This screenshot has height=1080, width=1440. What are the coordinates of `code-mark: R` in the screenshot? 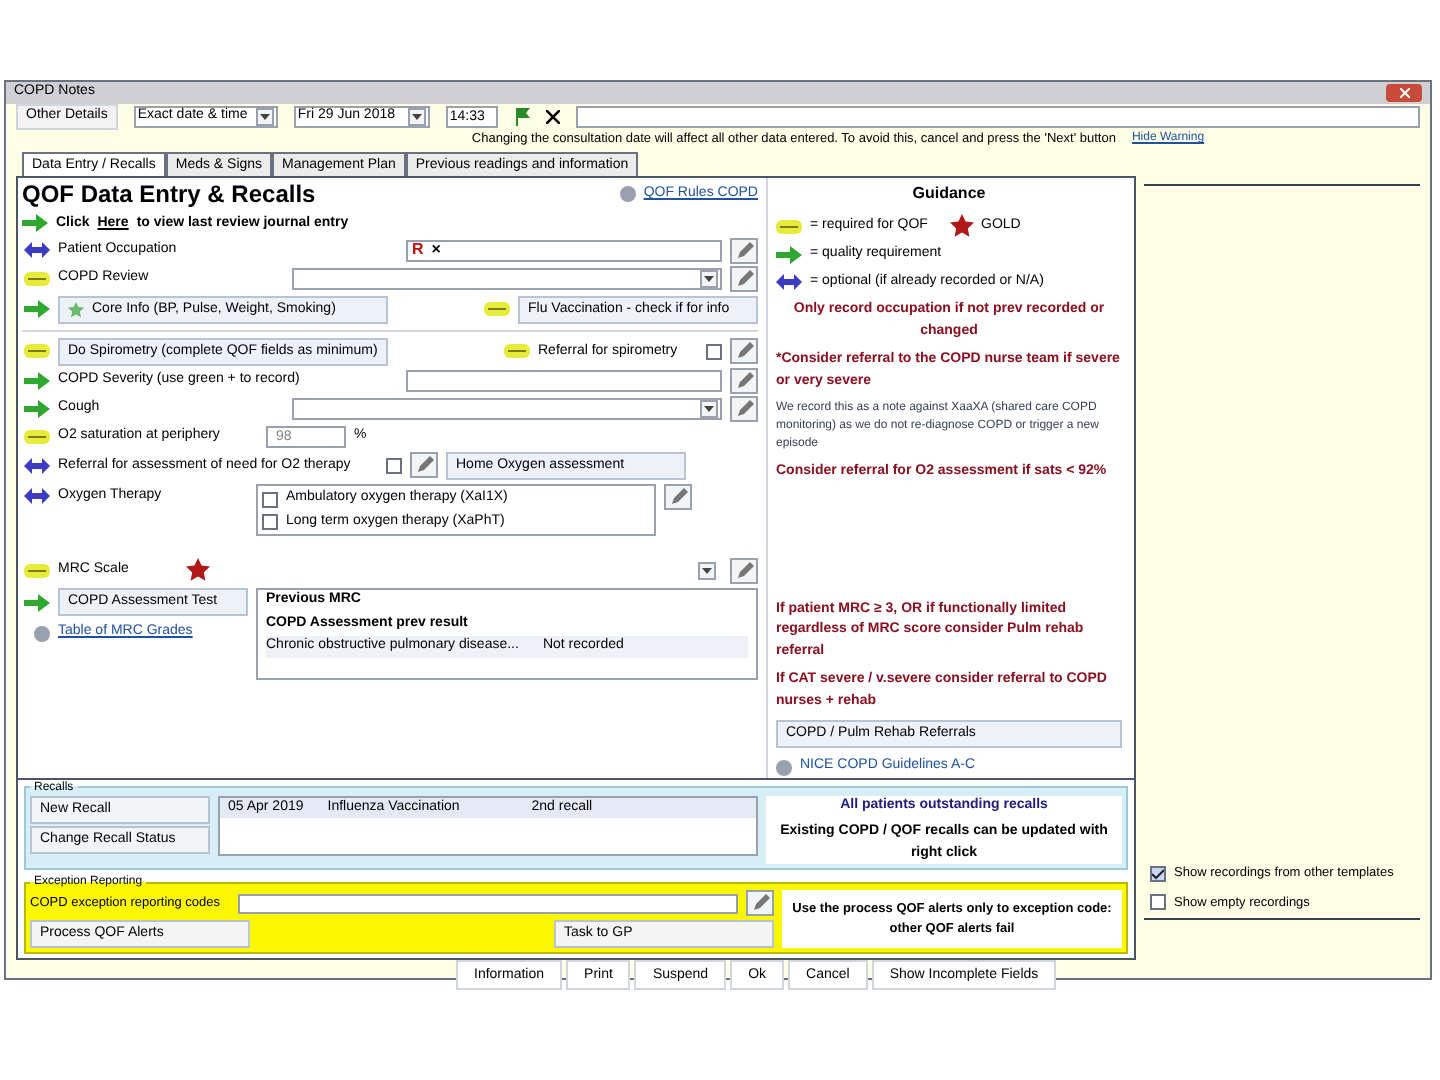 It's located at (418, 250).